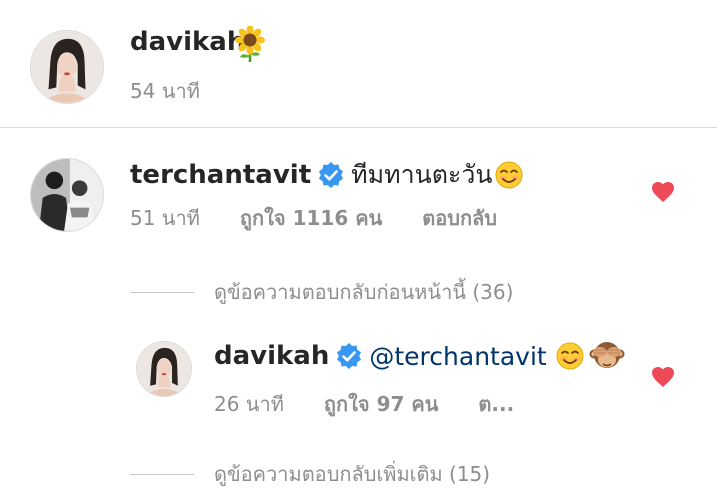  What do you see at coordinates (381, 404) in the screenshot?
I see `reply-likes-link: ถูกใจ 97 คน` at bounding box center [381, 404].